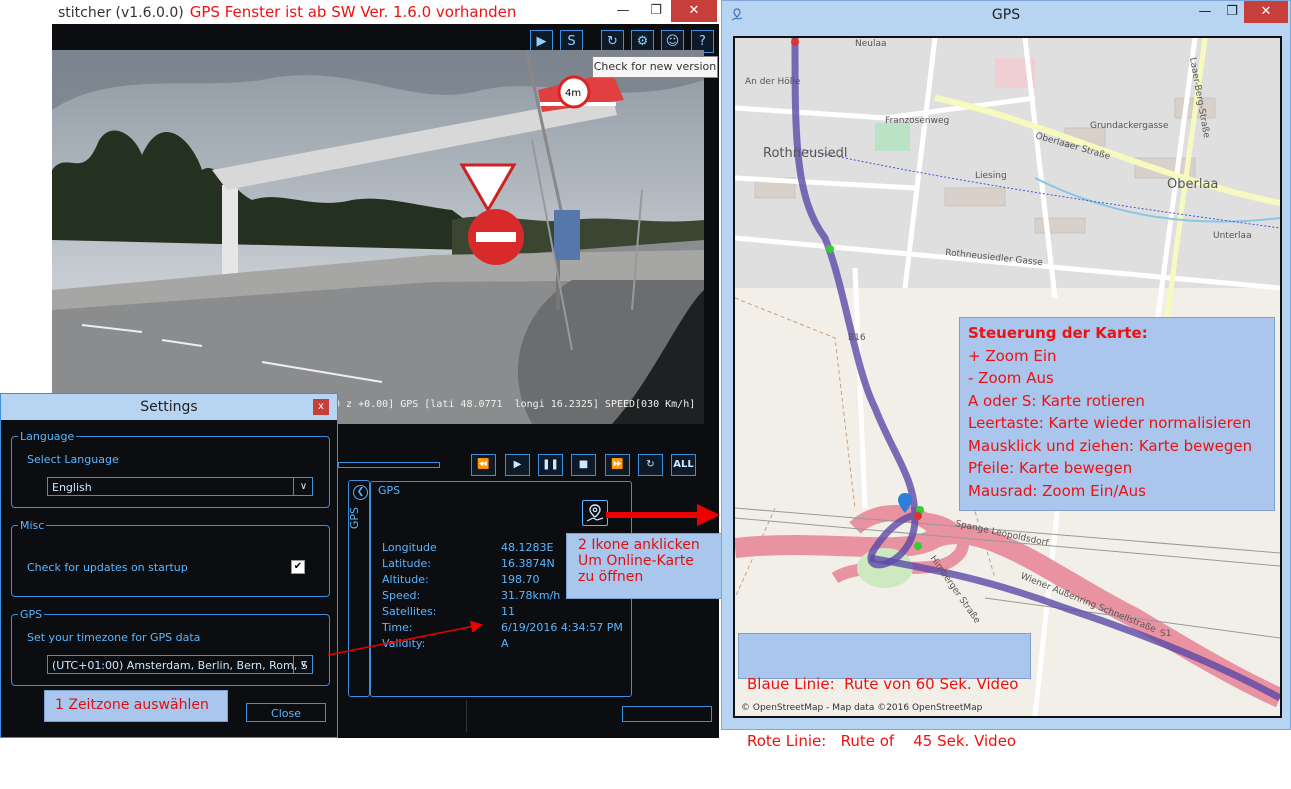 The width and height of the screenshot is (1291, 789). Describe the element at coordinates (1056, 400) in the screenshot. I see `map-help-line: A oder S: Karte rotieren` at that location.